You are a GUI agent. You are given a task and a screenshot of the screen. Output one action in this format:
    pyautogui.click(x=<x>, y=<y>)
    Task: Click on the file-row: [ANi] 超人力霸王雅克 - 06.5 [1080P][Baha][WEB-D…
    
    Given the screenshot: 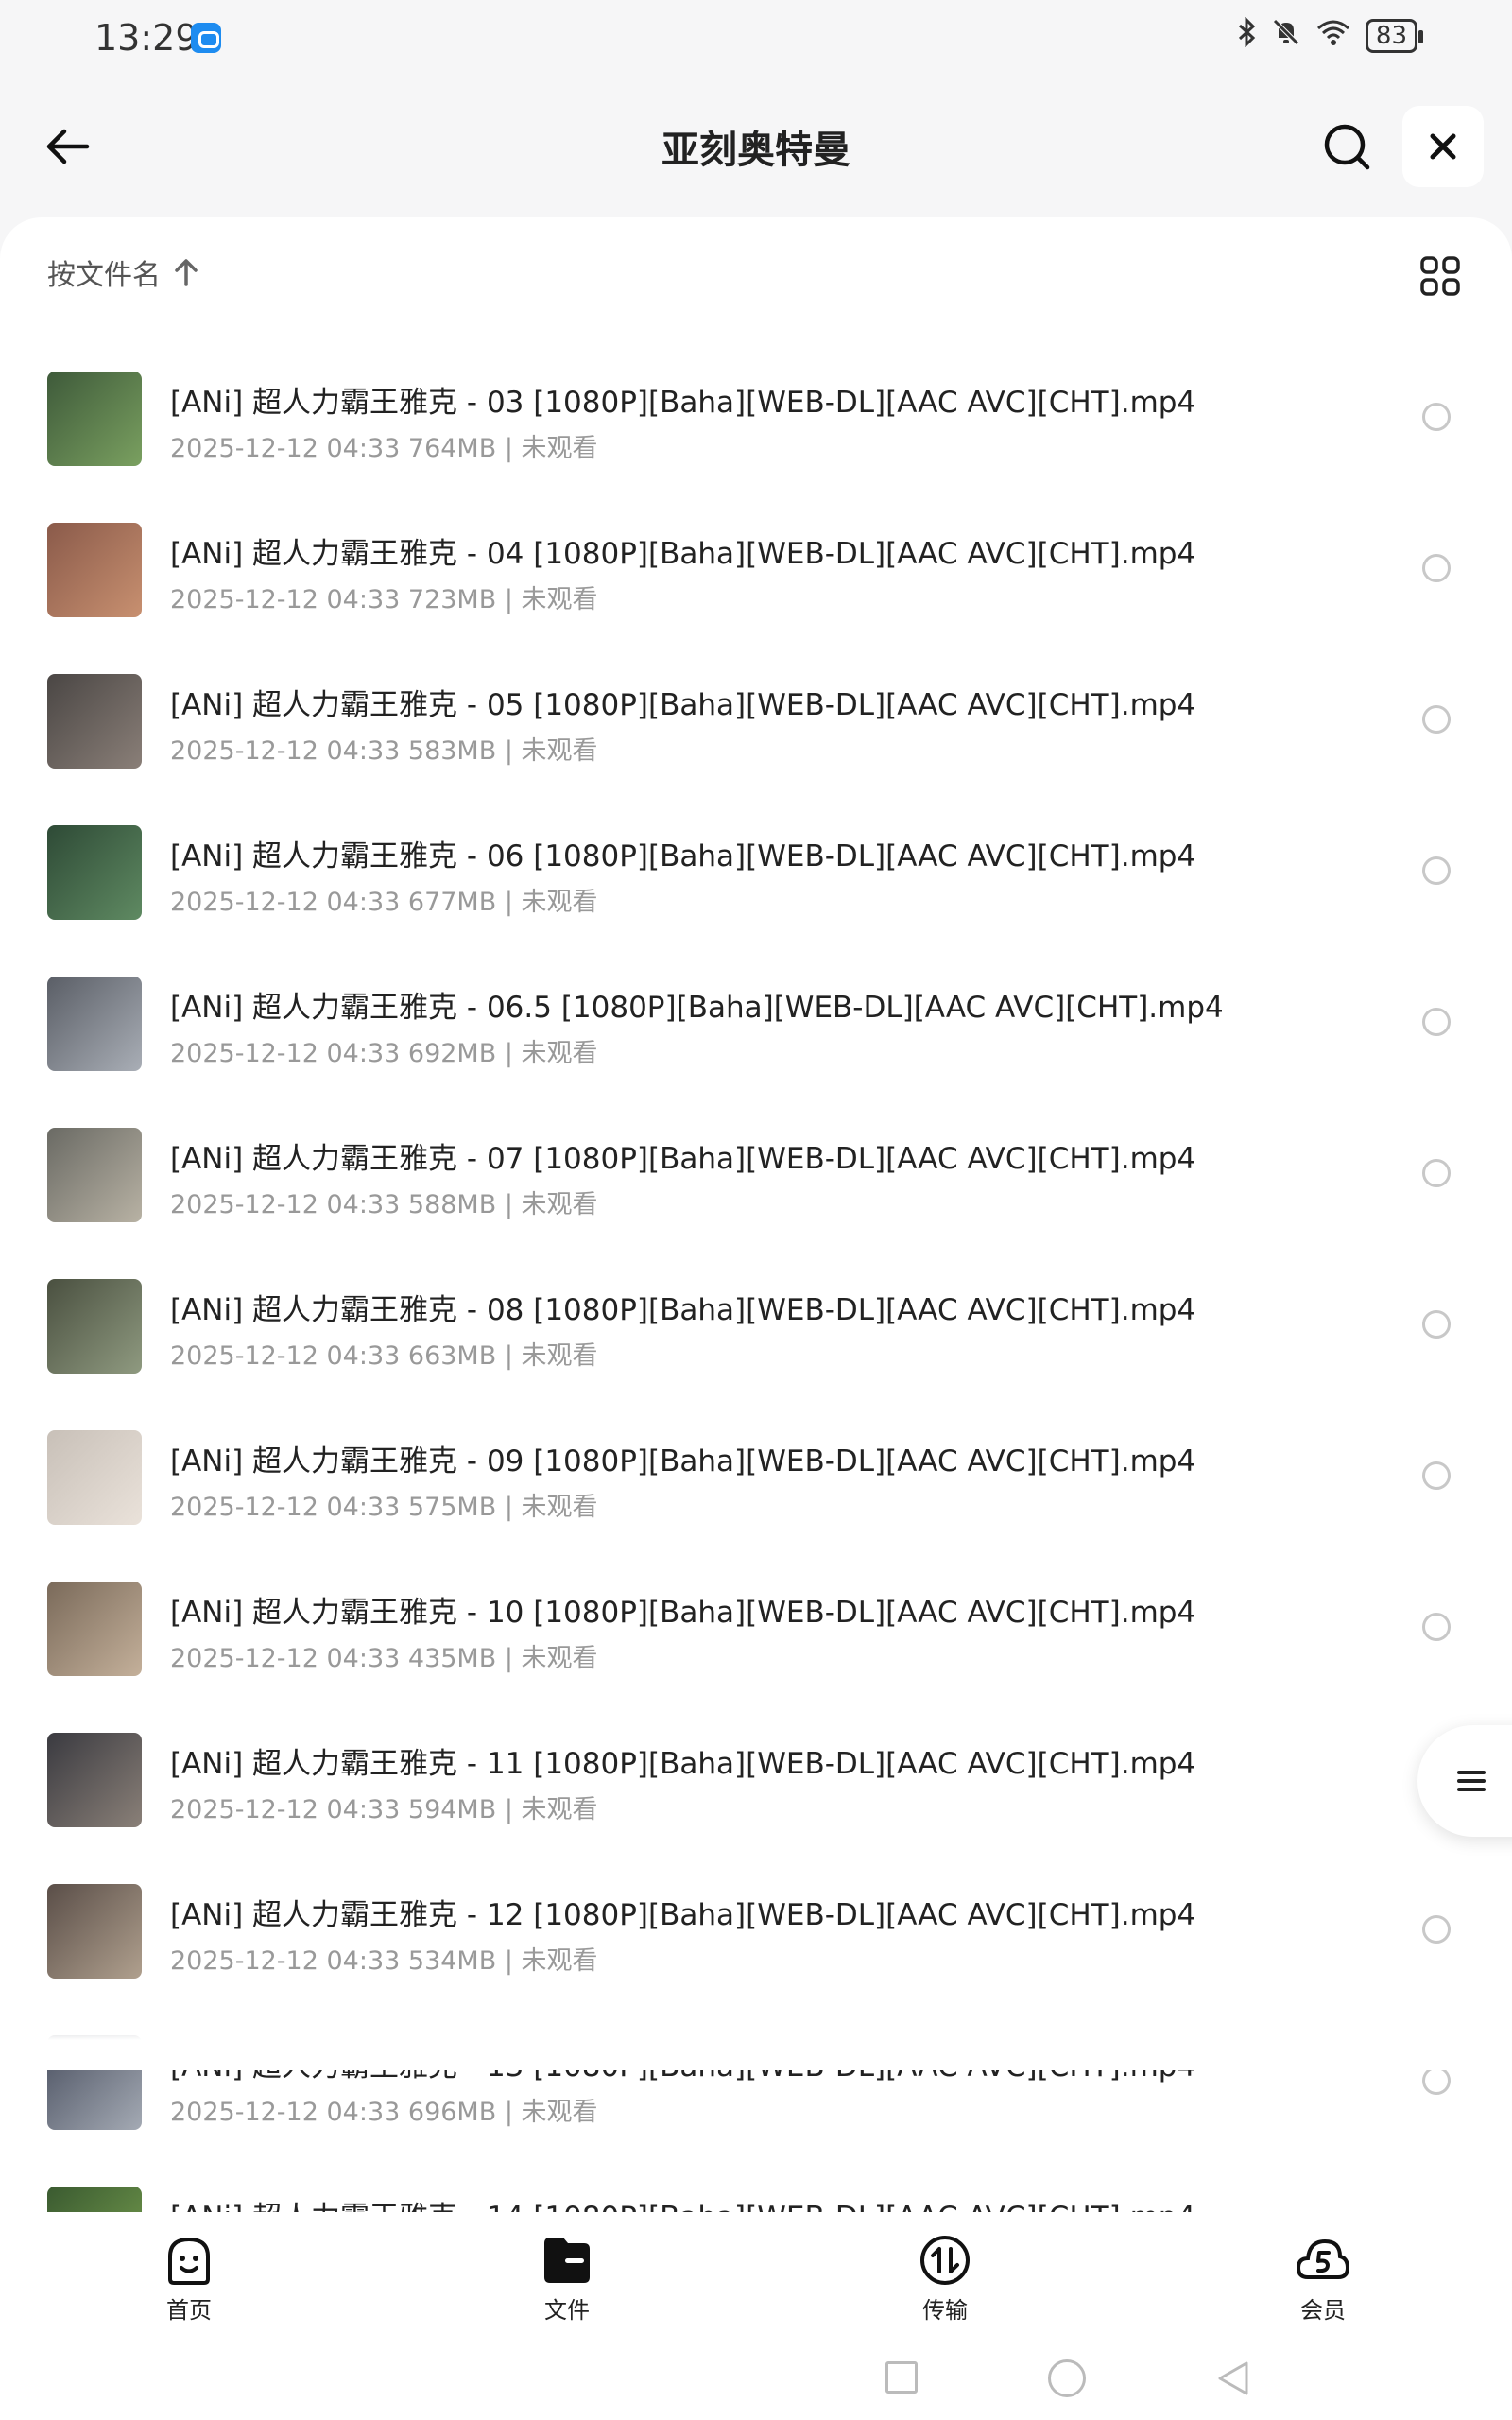 What is the action you would take?
    pyautogui.click(x=756, y=1038)
    